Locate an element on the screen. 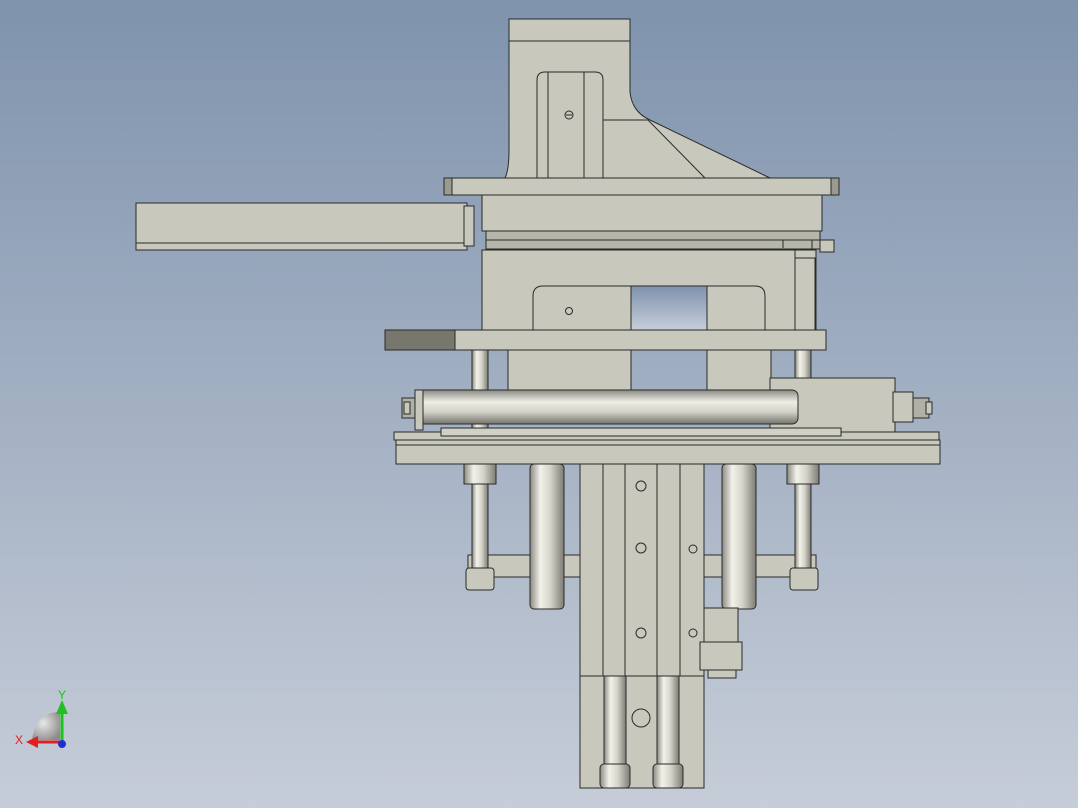  horizontal-rod is located at coordinates (600, 410).